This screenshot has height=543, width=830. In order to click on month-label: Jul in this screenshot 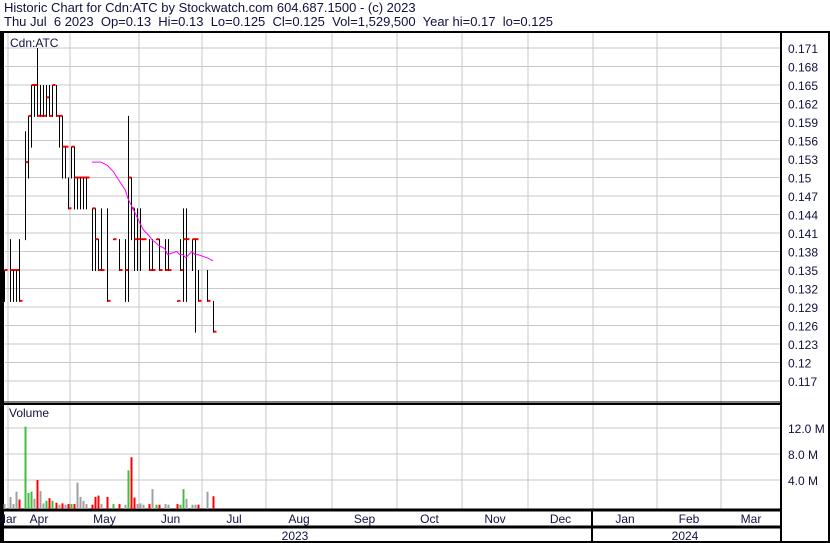, I will do `click(233, 519)`.